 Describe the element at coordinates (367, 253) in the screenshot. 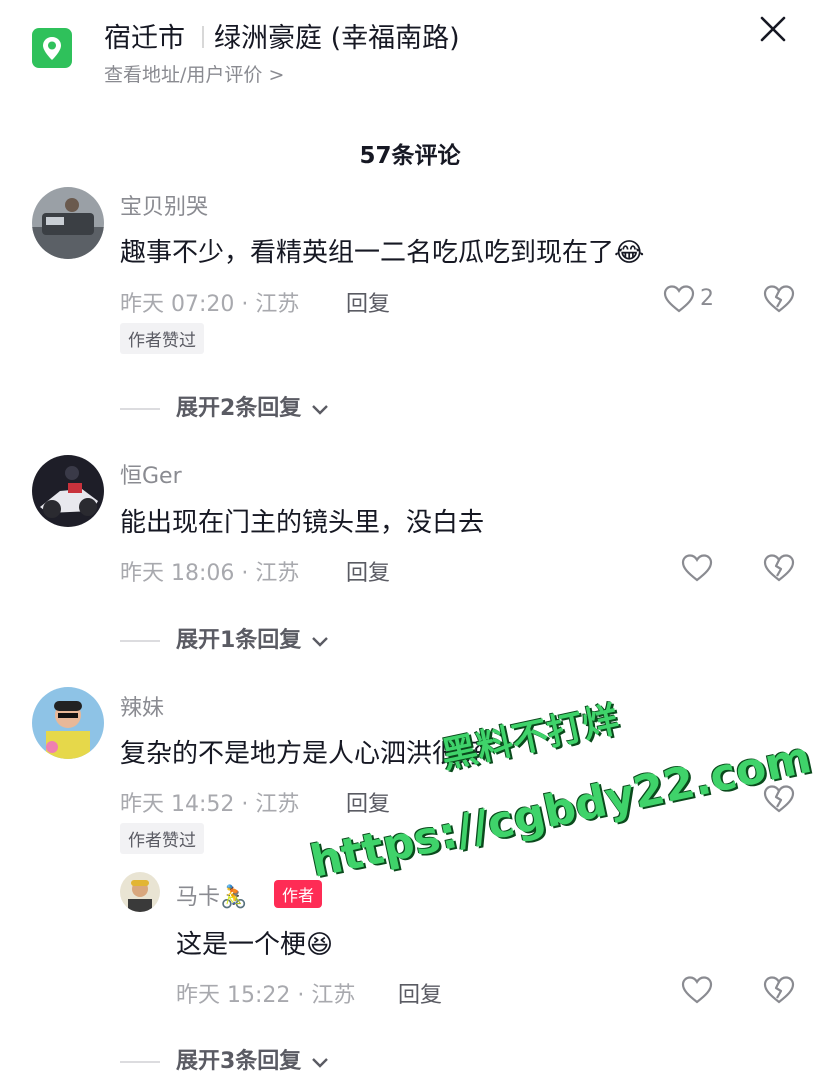

I see `comment-text-body: 趣事不少，看精英组一二名吃瓜吃到现在了` at that location.